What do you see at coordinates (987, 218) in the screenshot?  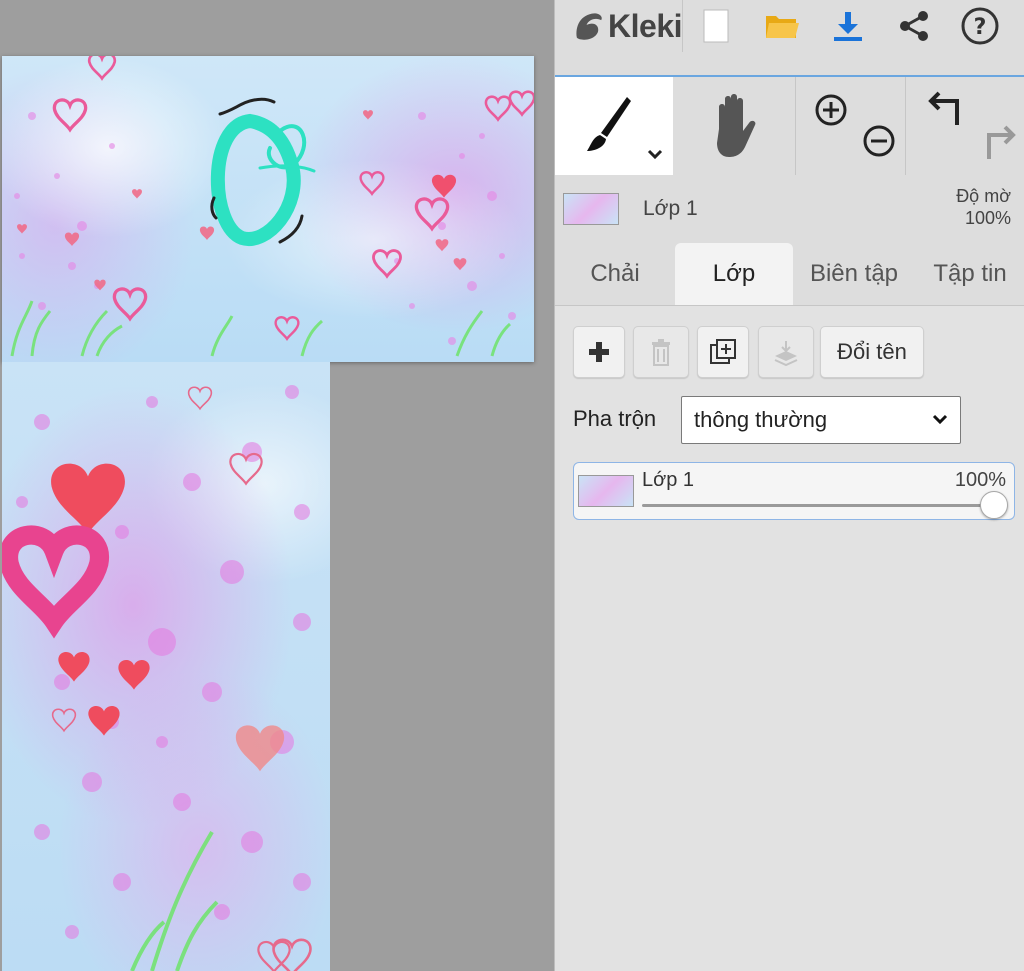 I see `opacity-value: 100%` at bounding box center [987, 218].